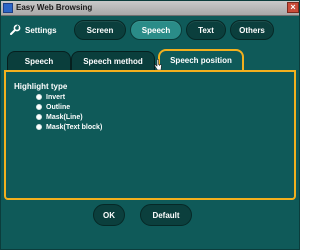 The image size is (320, 250). Describe the element at coordinates (8, 8) in the screenshot. I see `app-icon` at that location.